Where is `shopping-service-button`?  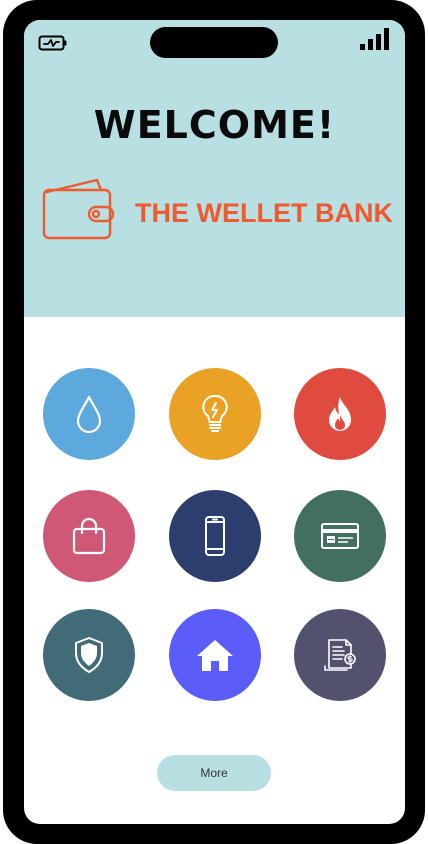 shopping-service-button is located at coordinates (89, 536).